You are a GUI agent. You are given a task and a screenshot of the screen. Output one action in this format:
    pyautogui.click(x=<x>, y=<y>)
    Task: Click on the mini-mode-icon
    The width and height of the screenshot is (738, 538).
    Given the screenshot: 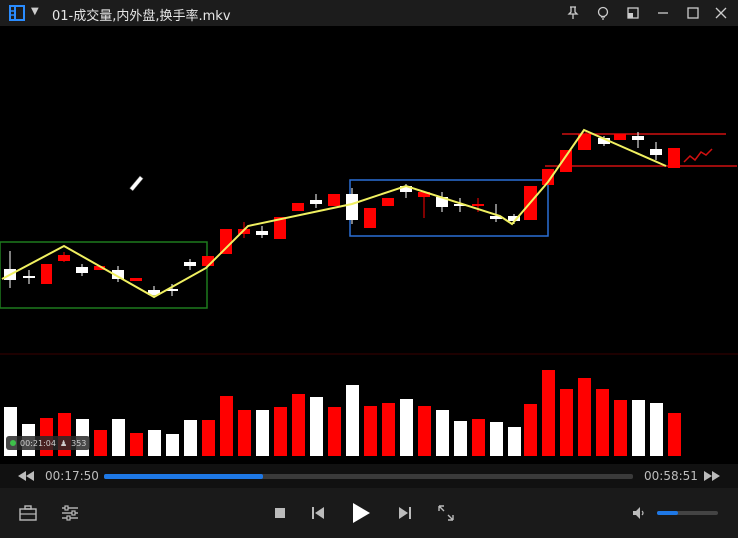 What is the action you would take?
    pyautogui.click(x=633, y=13)
    